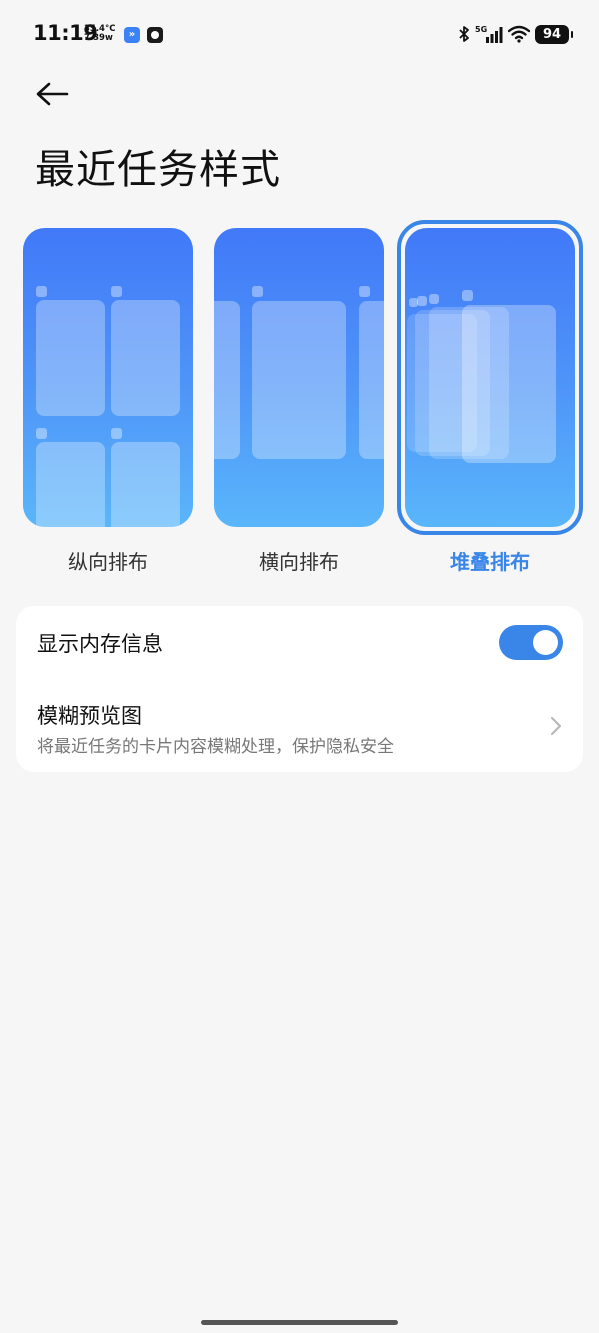 Image resolution: width=599 pixels, height=1333 pixels. I want to click on style-option-horizontal: 横向排布, so click(299, 401).